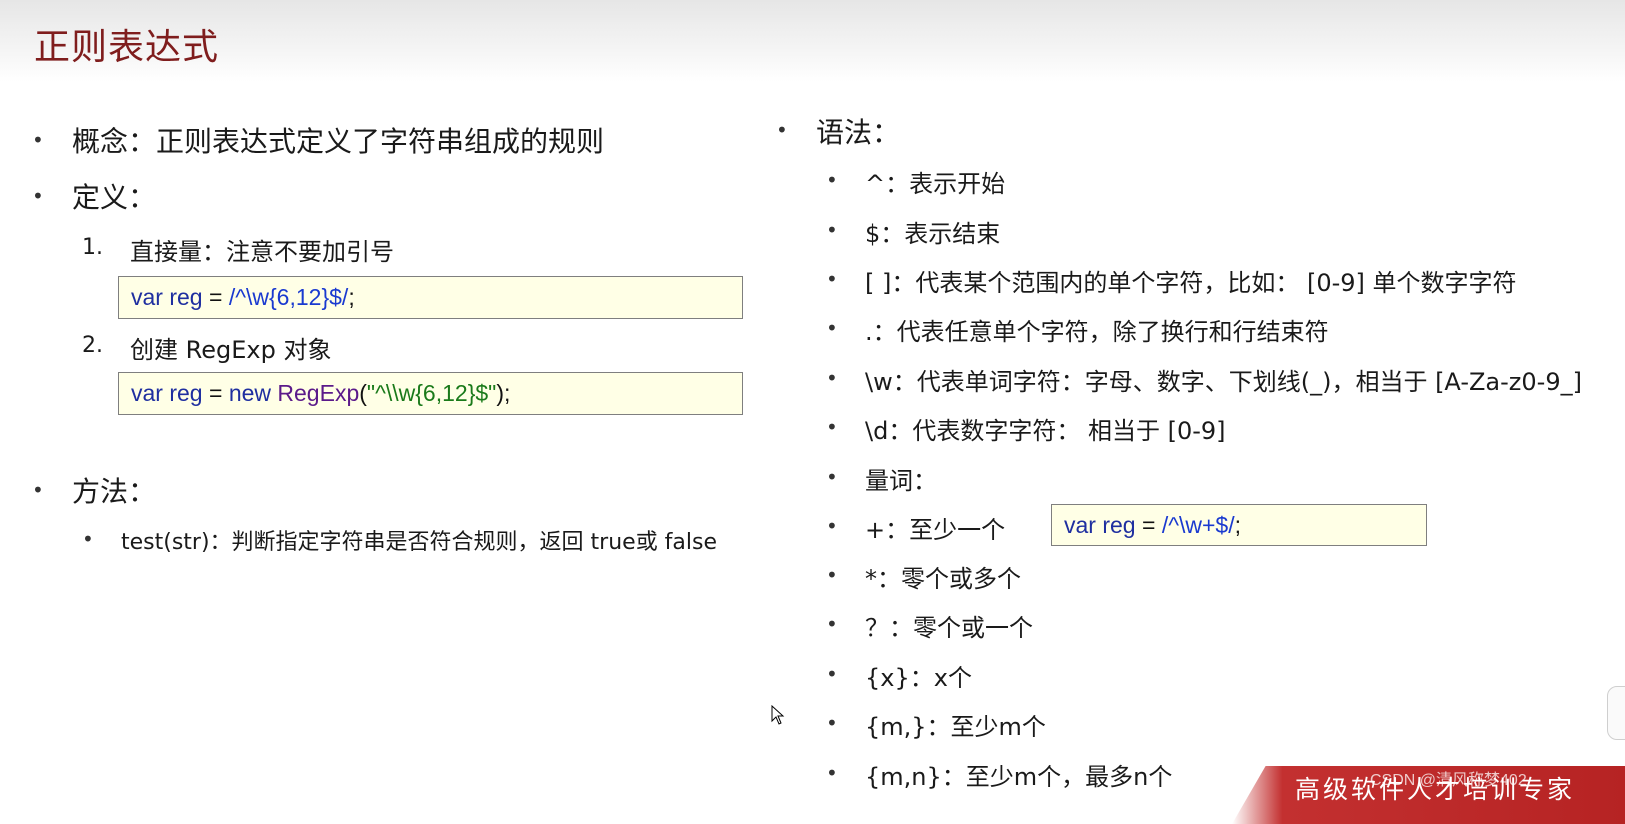 The image size is (1625, 824). Describe the element at coordinates (918, 678) in the screenshot. I see `syntax-item: {x}：x个` at that location.